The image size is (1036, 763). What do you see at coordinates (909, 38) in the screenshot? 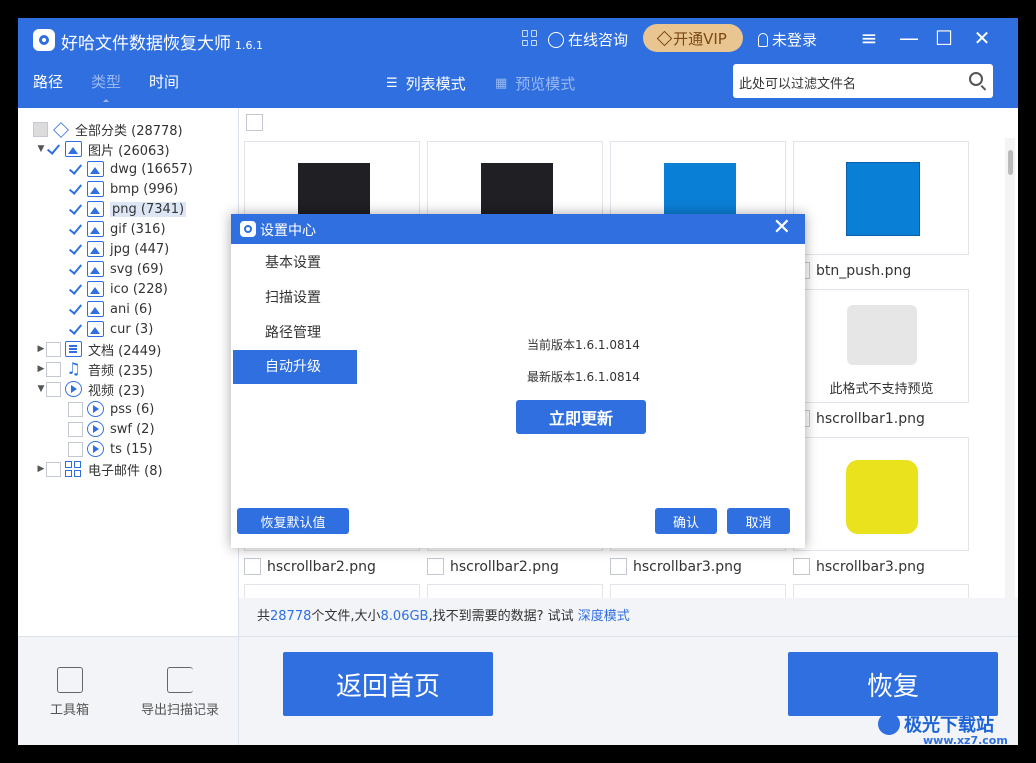
I see `minimize-icon: —` at bounding box center [909, 38].